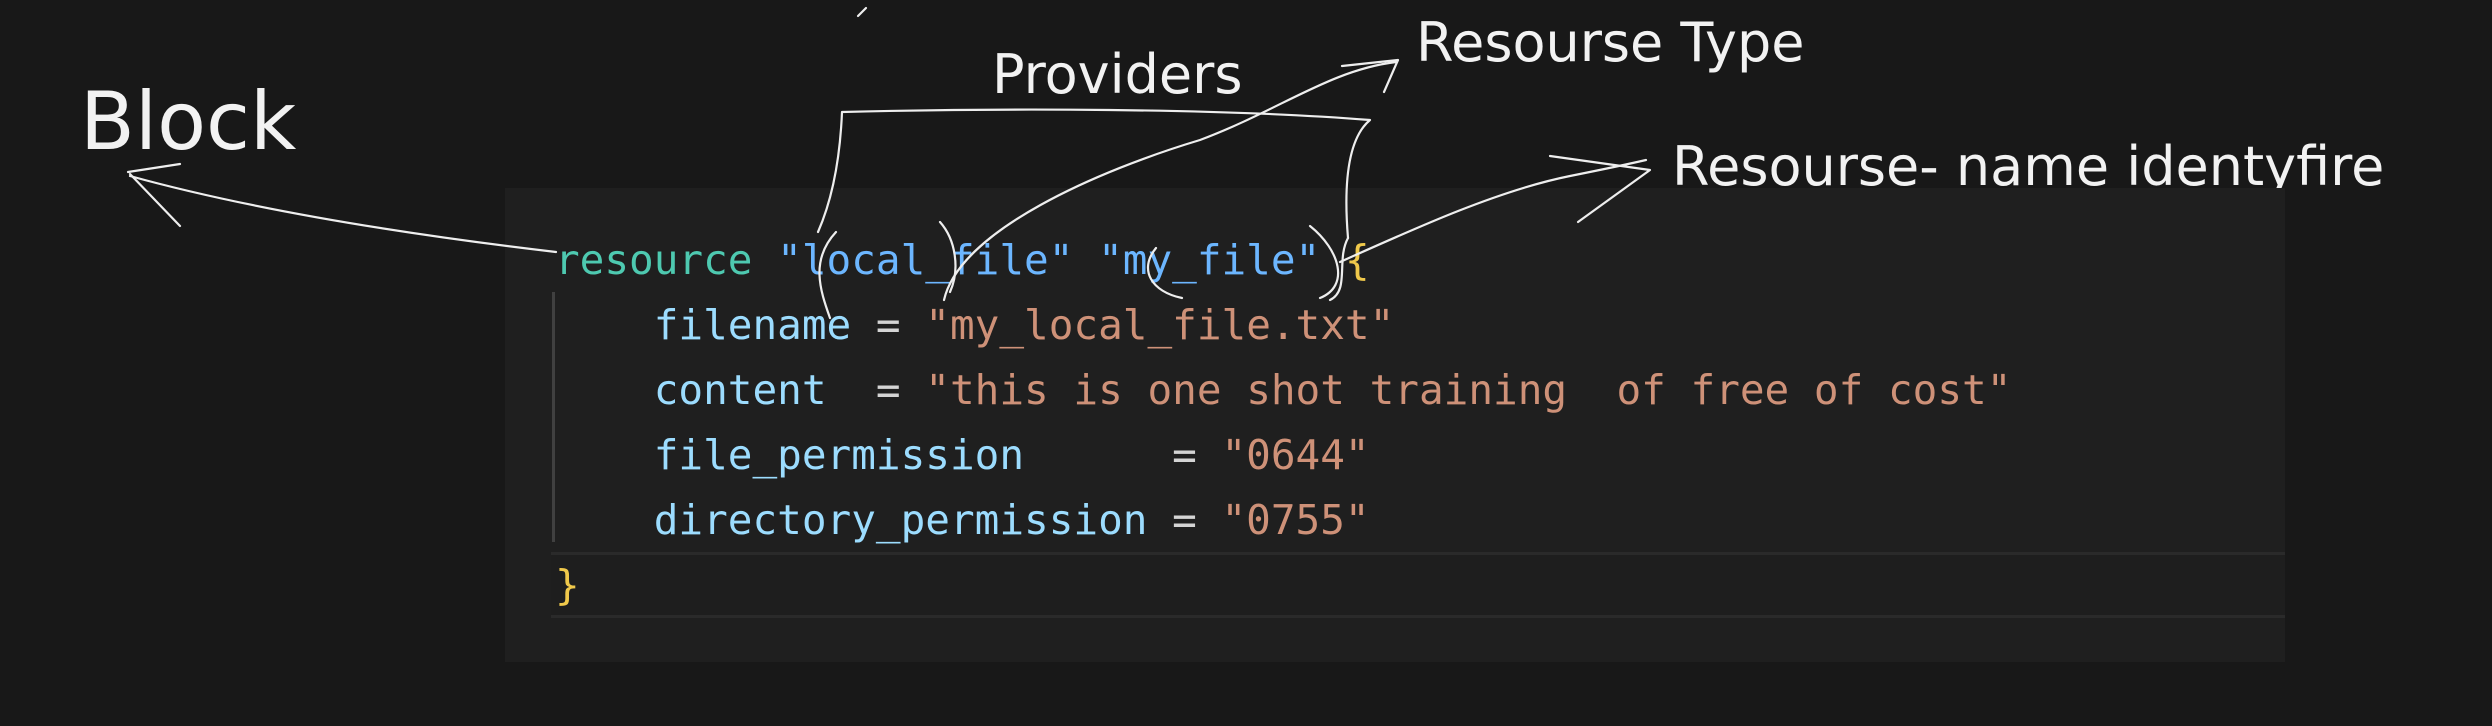  What do you see at coordinates (1165, 273) in the screenshot?
I see `name-curl-left` at bounding box center [1165, 273].